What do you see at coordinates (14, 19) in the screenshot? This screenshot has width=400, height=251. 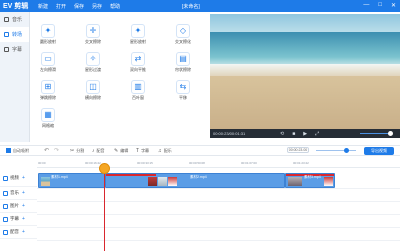 I see `sidebar-item-music: 音乐` at bounding box center [14, 19].